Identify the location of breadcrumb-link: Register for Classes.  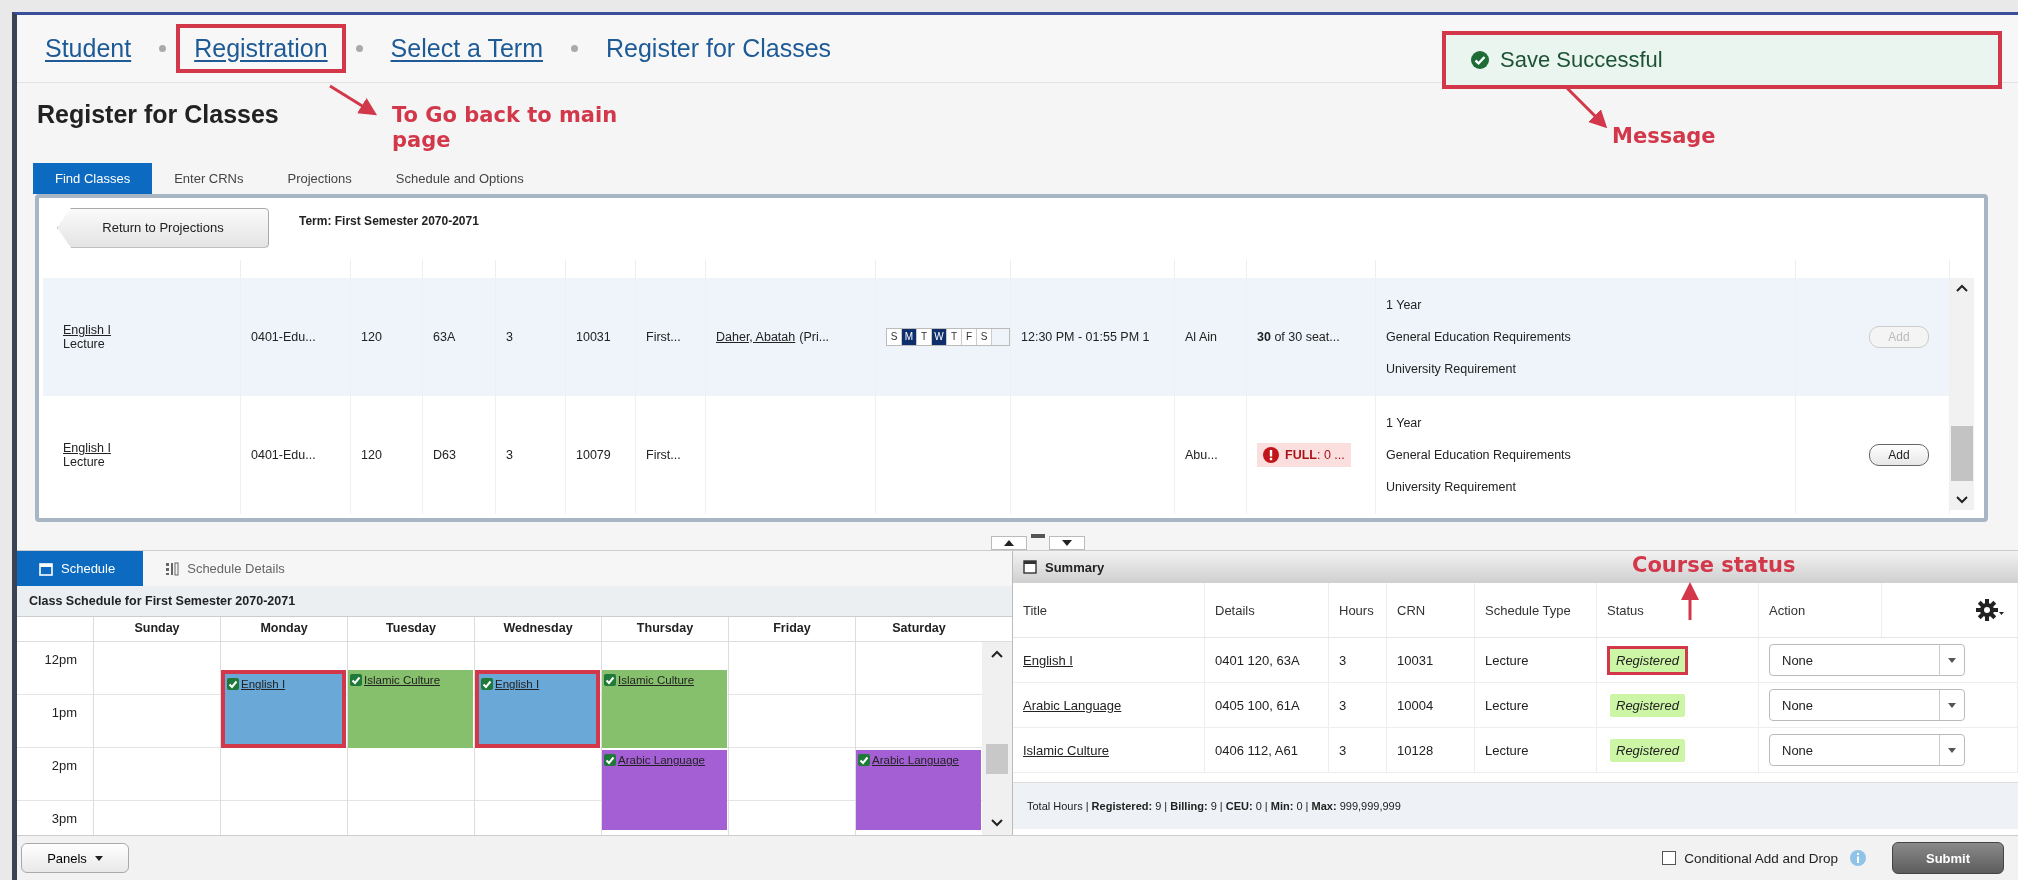
(719, 48).